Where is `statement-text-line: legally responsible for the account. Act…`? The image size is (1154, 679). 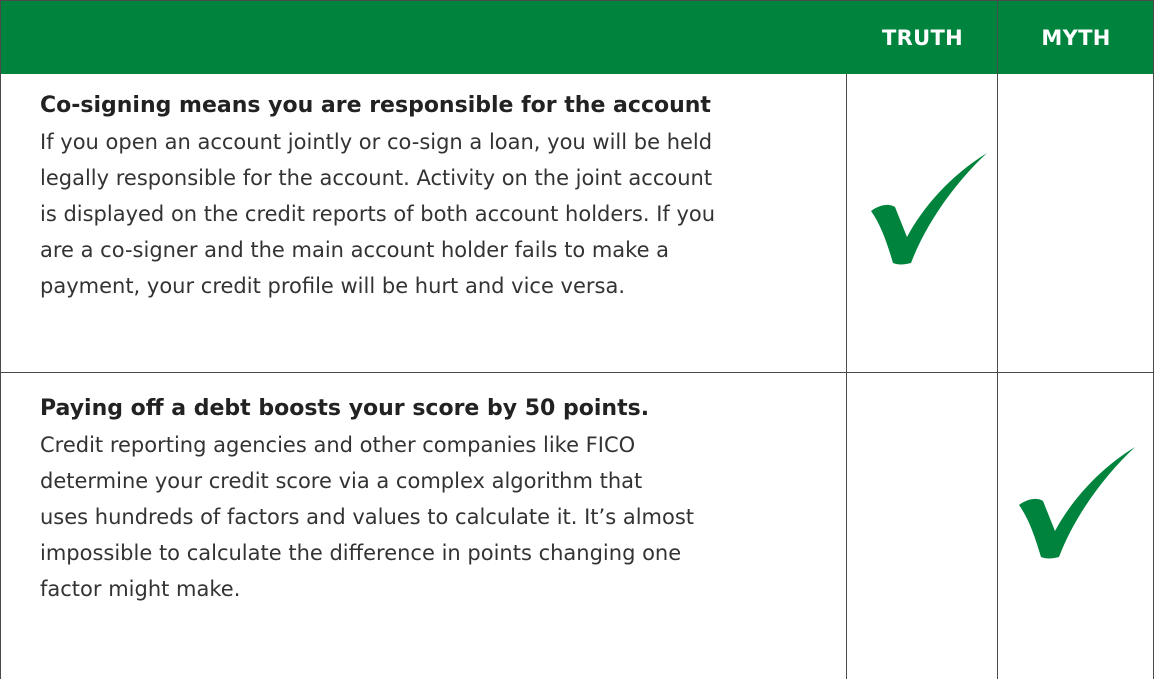
statement-text-line: legally responsible for the account. Act… is located at coordinates (376, 178).